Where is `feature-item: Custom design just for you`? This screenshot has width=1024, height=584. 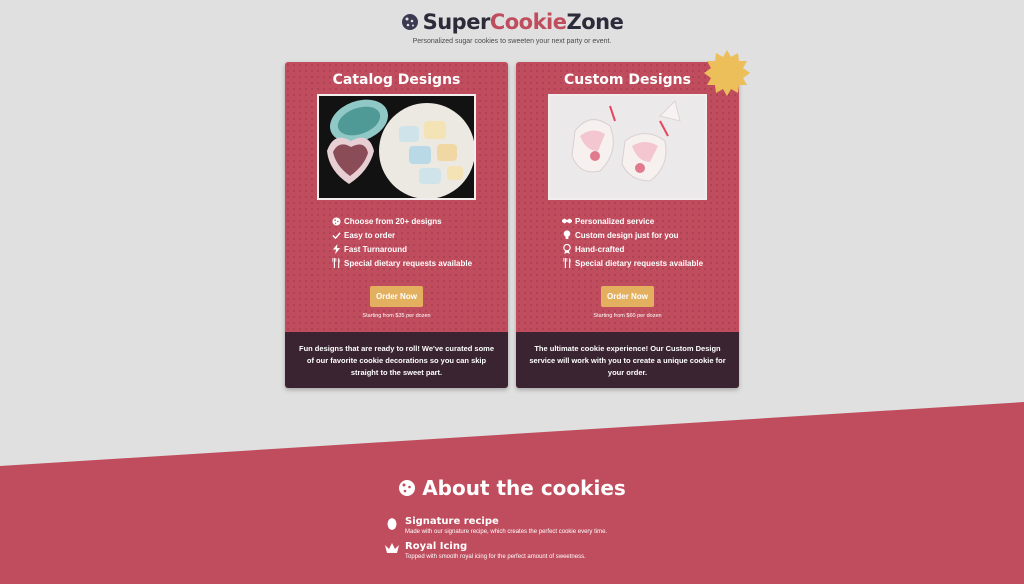
feature-item: Custom design just for you is located at coordinates (650, 235).